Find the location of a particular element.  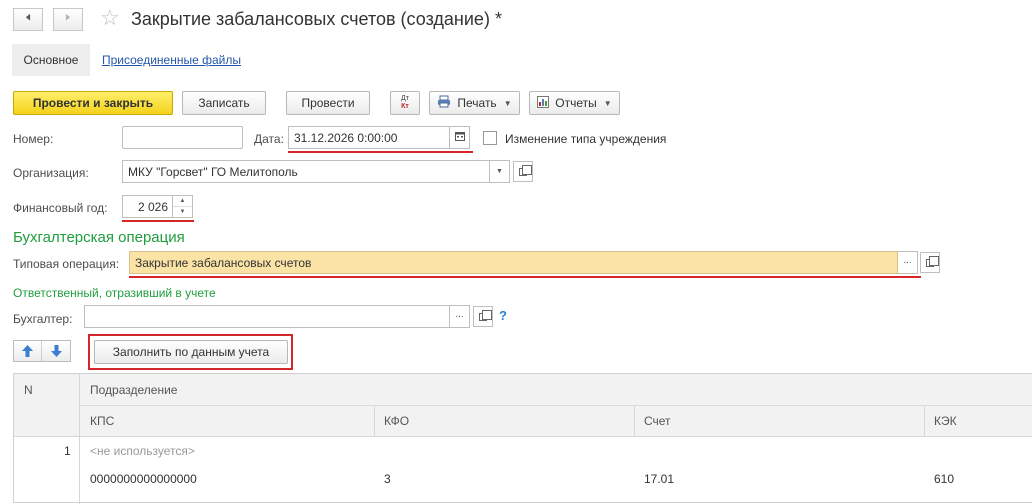

date-input: 31.12.2026 0:00:00 is located at coordinates (369, 137).